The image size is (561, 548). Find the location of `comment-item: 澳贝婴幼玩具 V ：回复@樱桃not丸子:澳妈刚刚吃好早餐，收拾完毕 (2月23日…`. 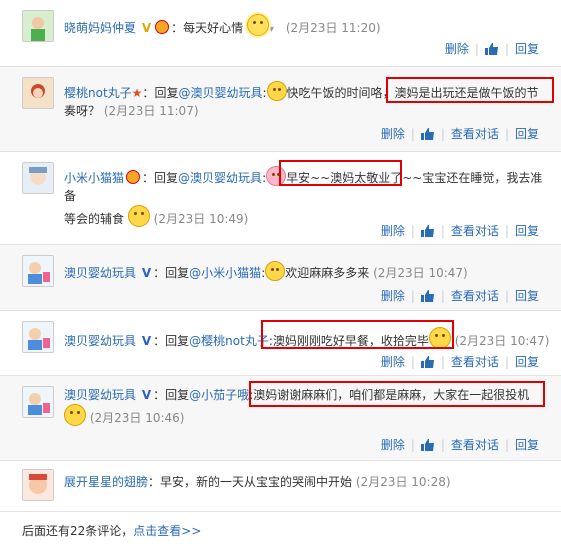

comment-item: 澳贝婴幼玩具 V ：回复@樱桃not丸子:澳妈刚刚吃好早餐，收拾完毕 (2月23日… is located at coordinates (280, 343).